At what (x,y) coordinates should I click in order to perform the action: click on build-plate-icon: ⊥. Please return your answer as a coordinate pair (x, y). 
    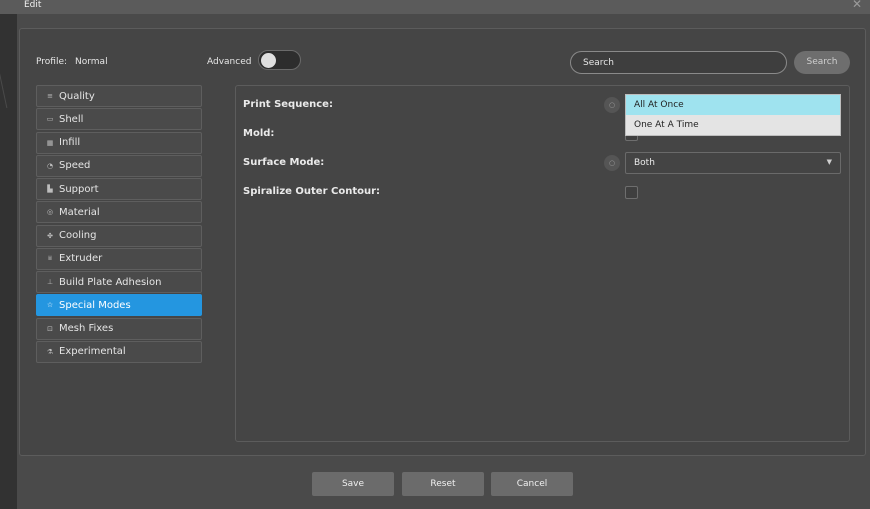
    Looking at the image, I should click on (50, 282).